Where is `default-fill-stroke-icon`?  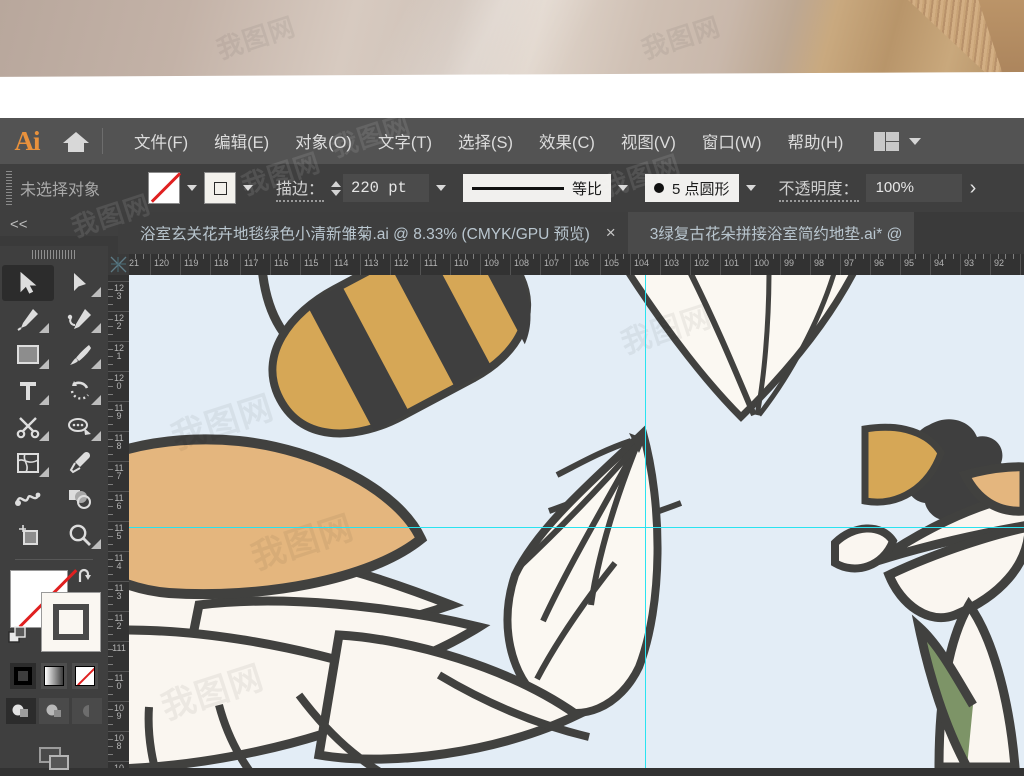 default-fill-stroke-icon is located at coordinates (18, 636).